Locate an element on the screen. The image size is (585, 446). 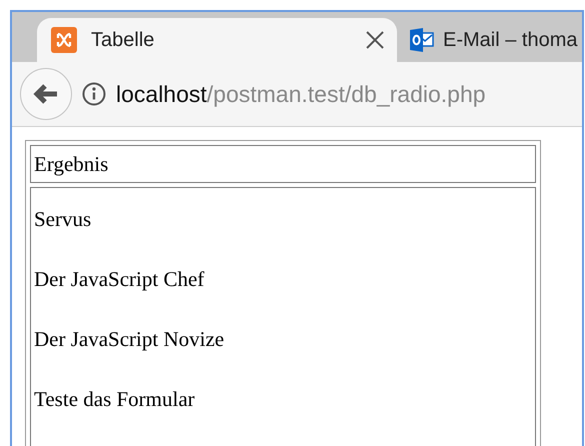
text-line: Teste das Formular is located at coordinates (115, 399).